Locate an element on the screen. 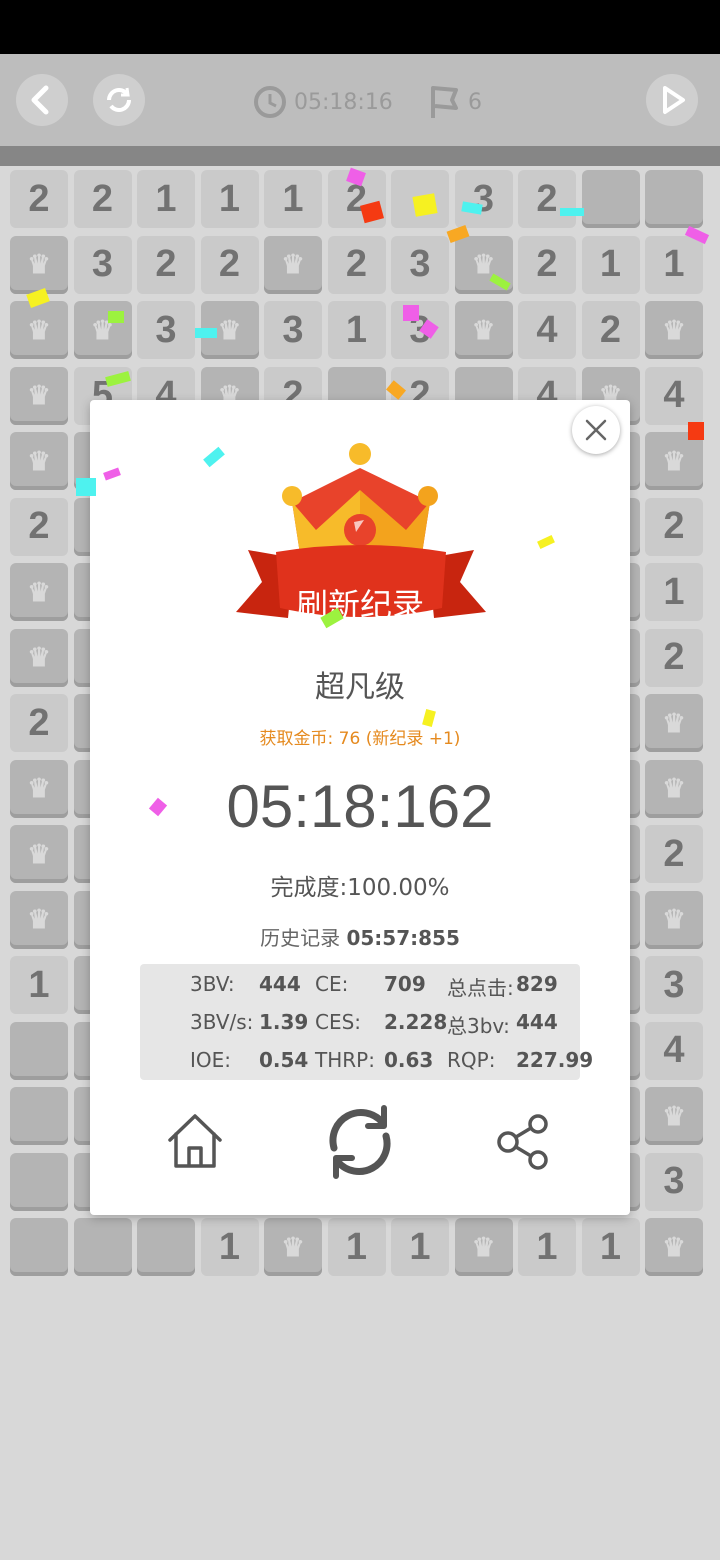 This screenshot has width=720, height=1560. share-icon is located at coordinates (522, 1142).